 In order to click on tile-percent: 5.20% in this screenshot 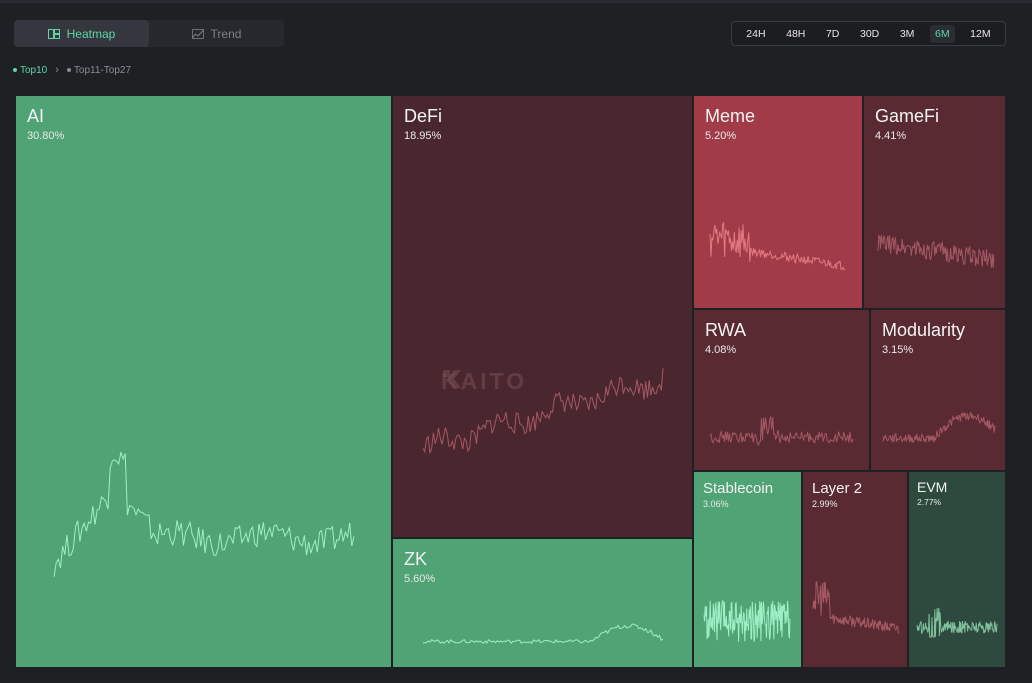, I will do `click(721, 136)`.